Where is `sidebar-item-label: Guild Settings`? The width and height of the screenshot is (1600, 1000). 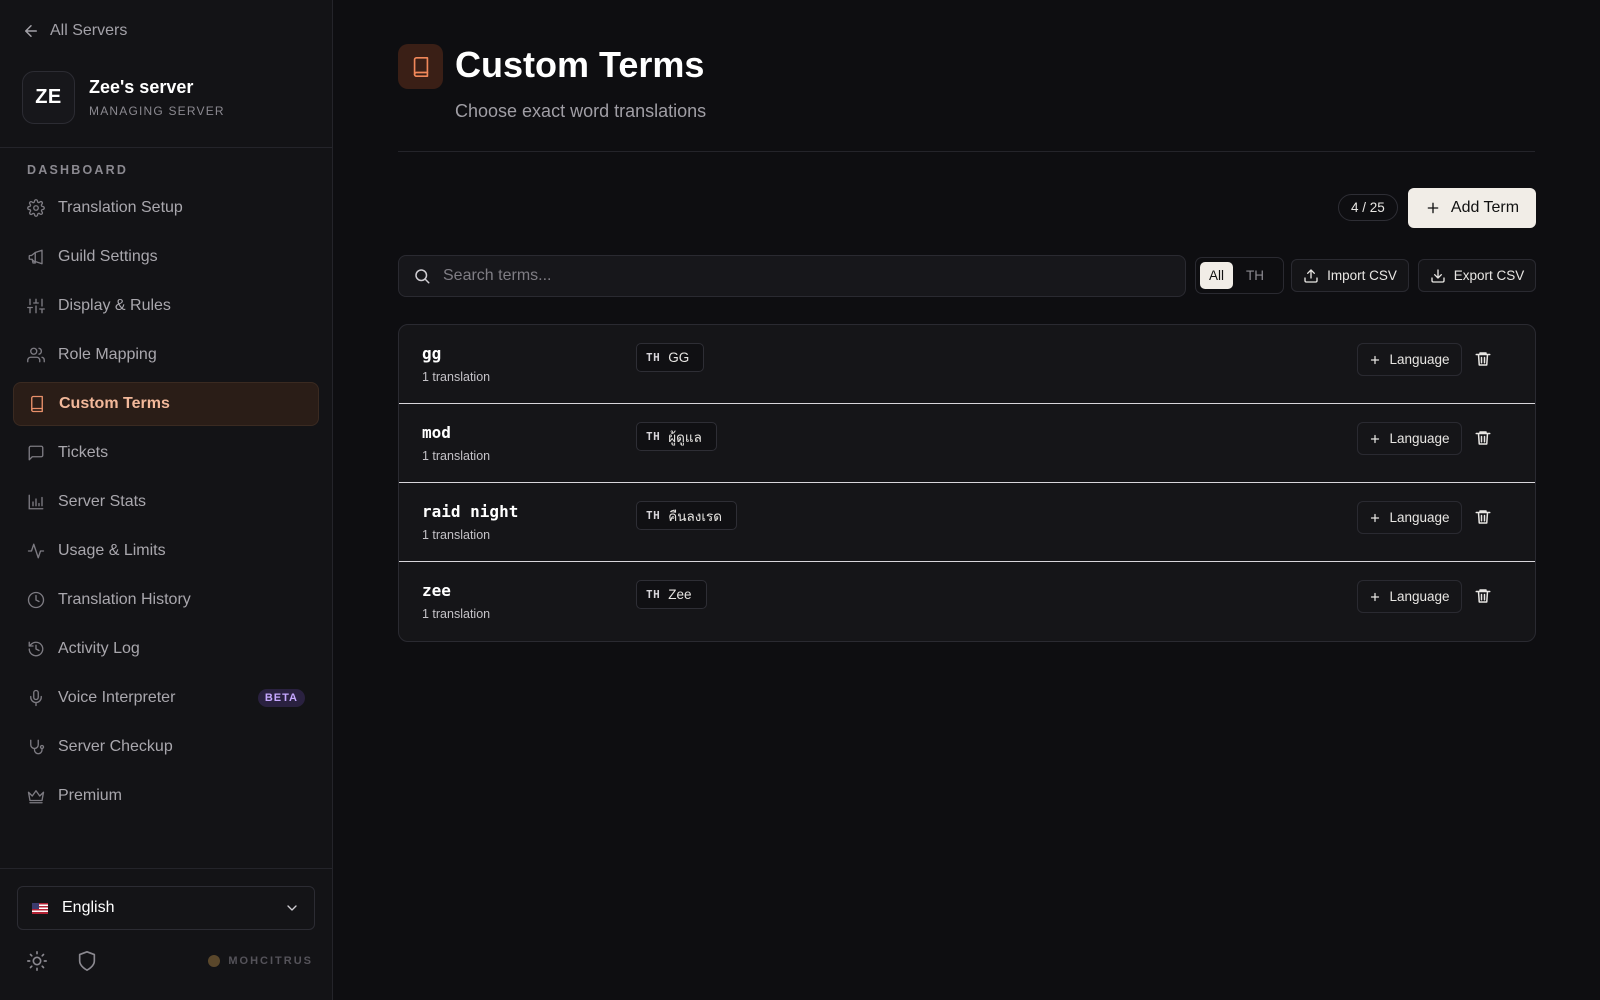
sidebar-item-label: Guild Settings is located at coordinates (108, 256).